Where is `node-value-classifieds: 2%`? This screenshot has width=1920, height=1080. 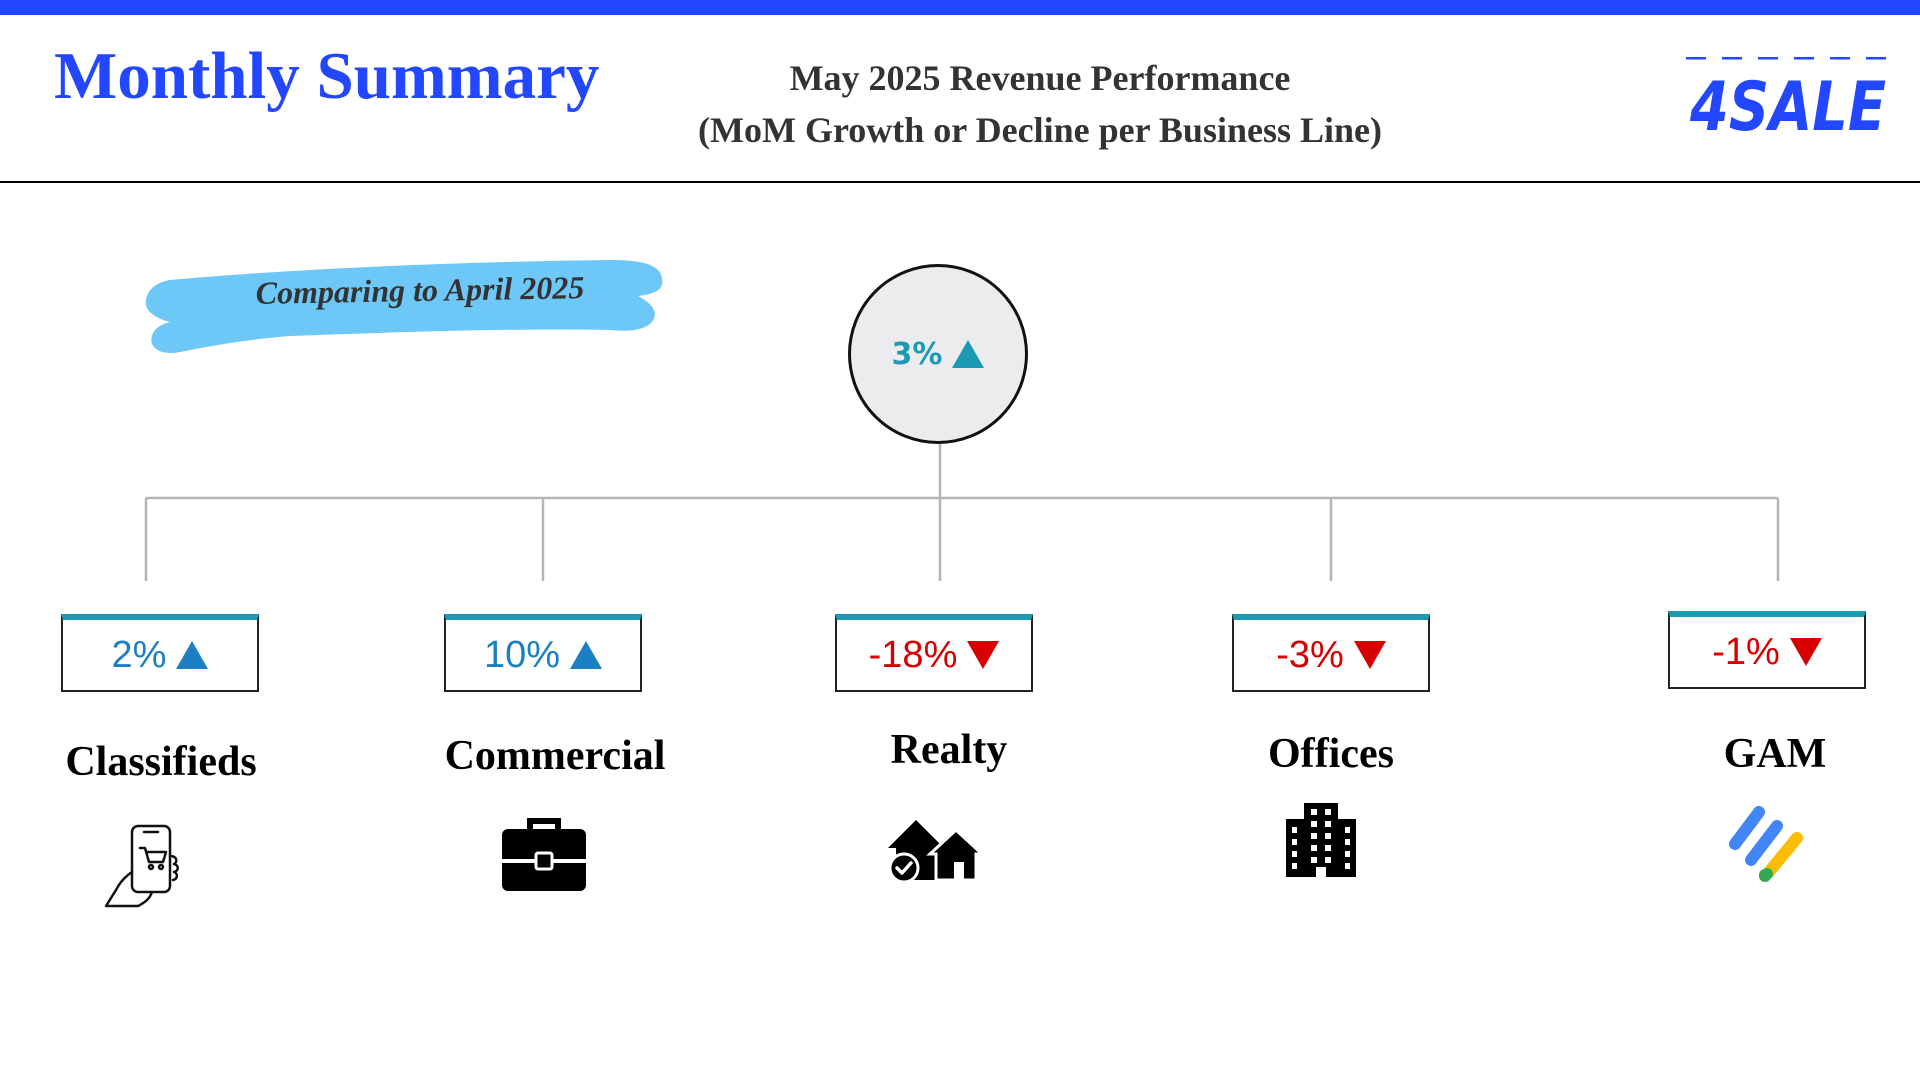
node-value-classifieds: 2% is located at coordinates (139, 654).